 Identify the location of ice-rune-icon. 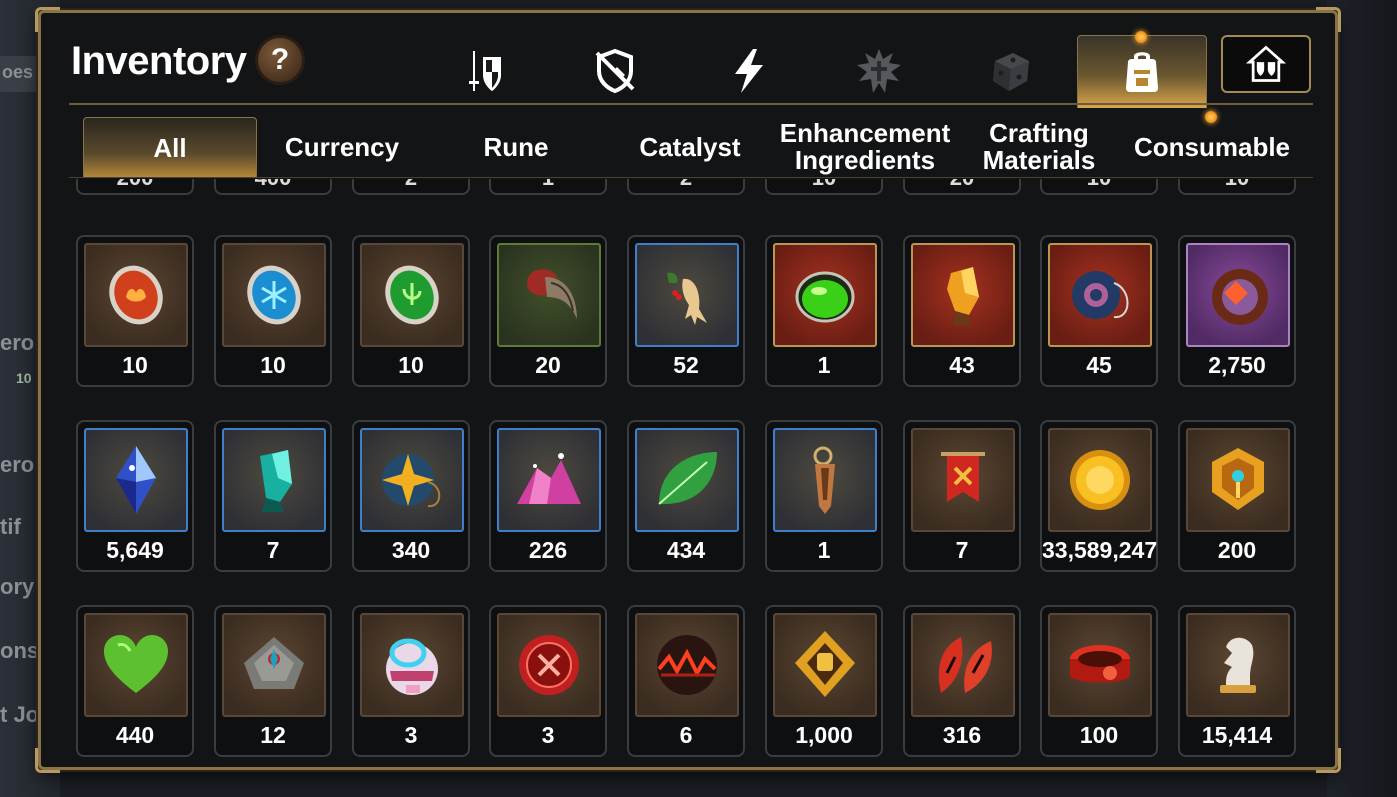
(274, 295).